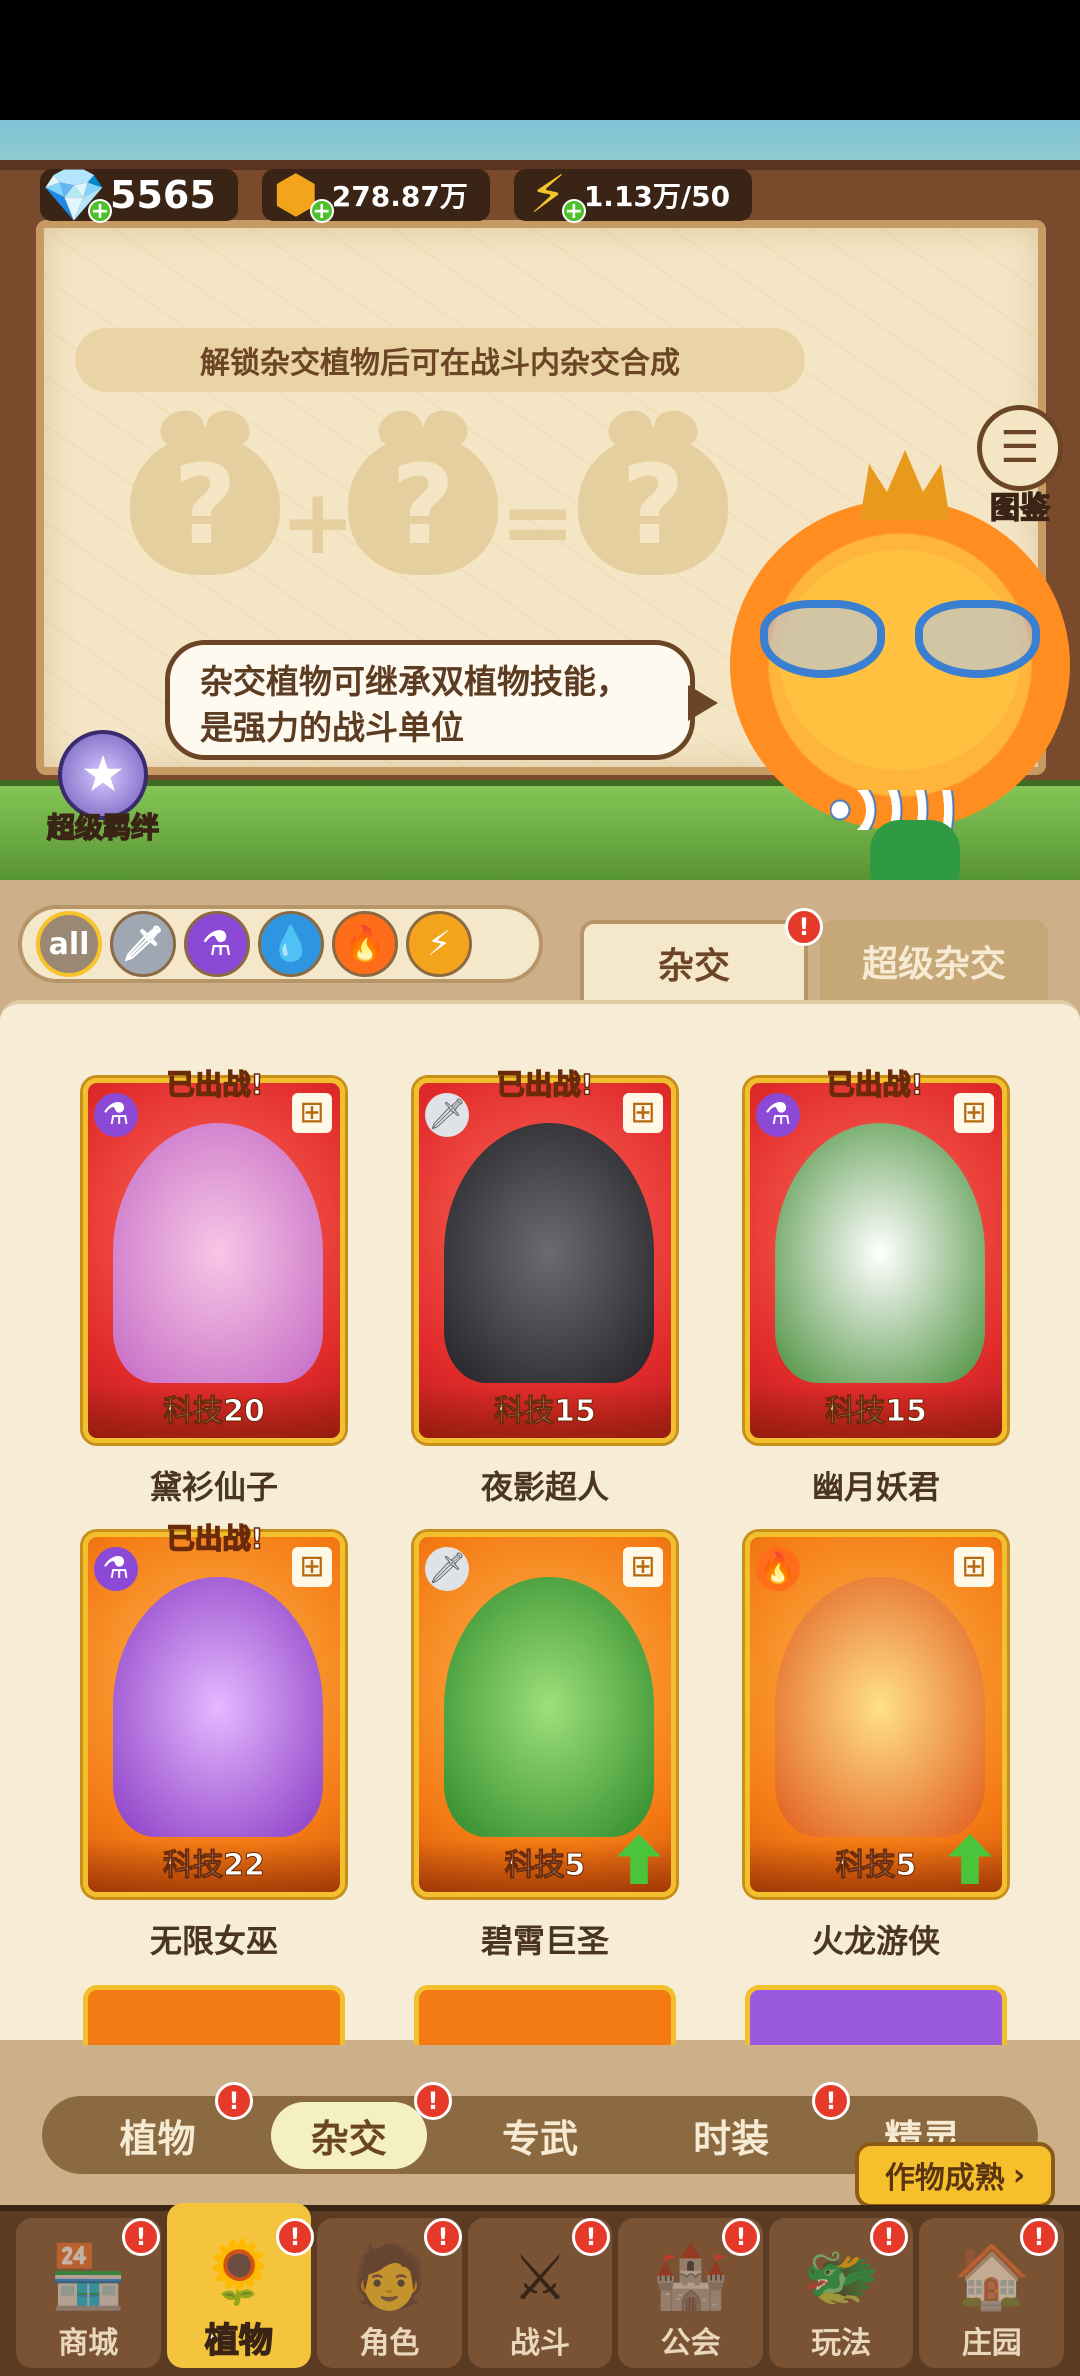  I want to click on nav-label: 植物, so click(239, 2341).